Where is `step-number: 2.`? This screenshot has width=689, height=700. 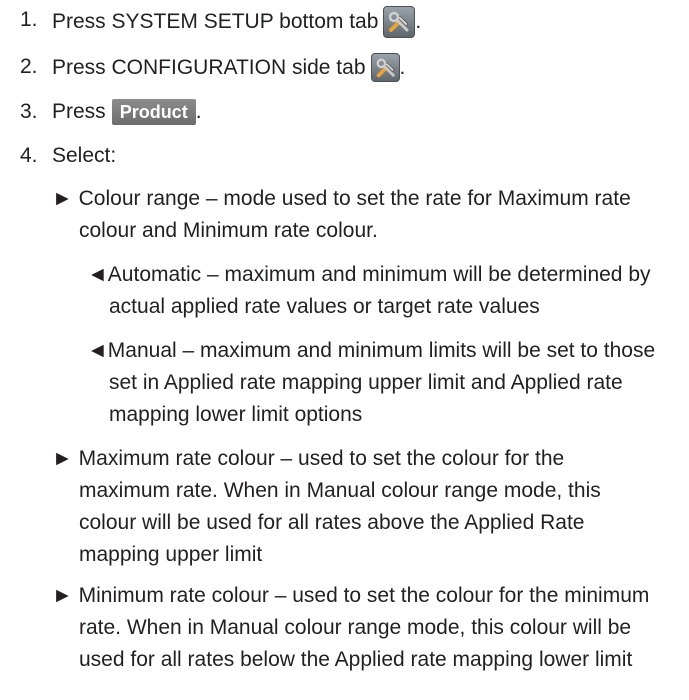 step-number: 2. is located at coordinates (29, 66).